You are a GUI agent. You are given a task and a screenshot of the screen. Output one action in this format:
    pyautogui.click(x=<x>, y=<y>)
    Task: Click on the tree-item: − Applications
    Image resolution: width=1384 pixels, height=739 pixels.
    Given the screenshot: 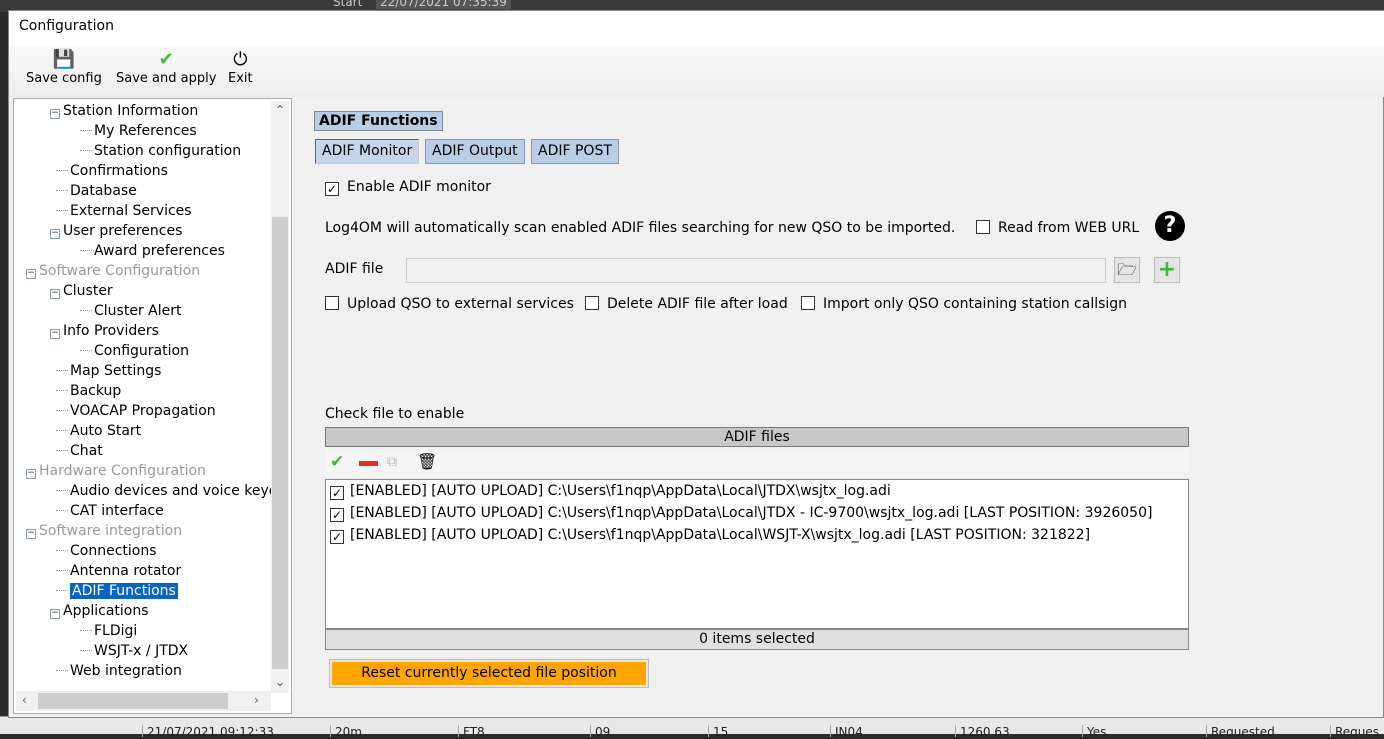 What is the action you would take?
    pyautogui.click(x=99, y=611)
    